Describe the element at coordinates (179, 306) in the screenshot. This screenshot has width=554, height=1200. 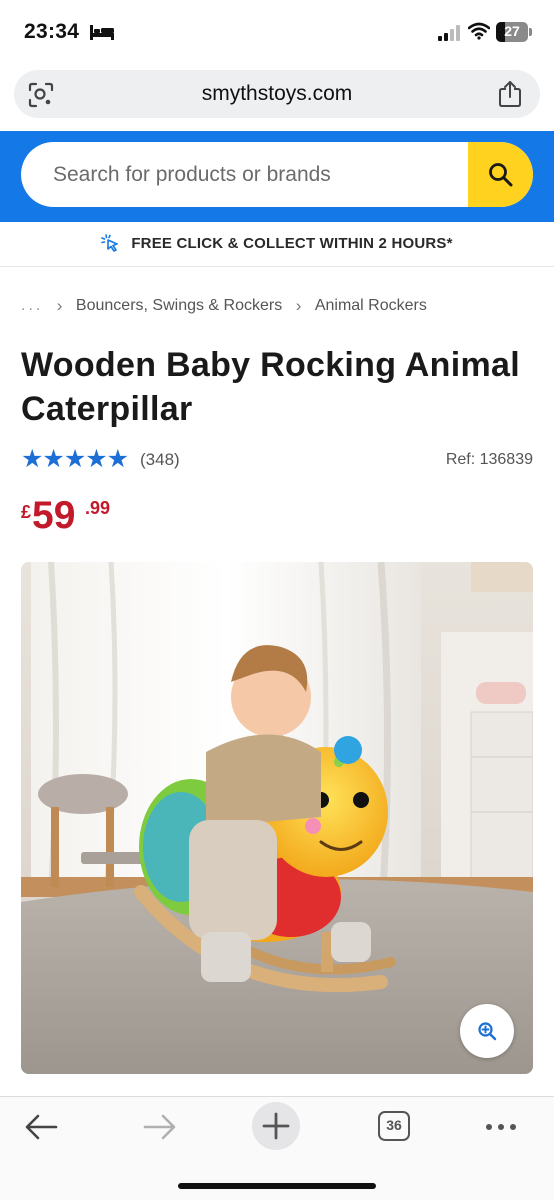
I see `breadcrumb-item-bouncers: Bouncers, Swings & Rockers` at that location.